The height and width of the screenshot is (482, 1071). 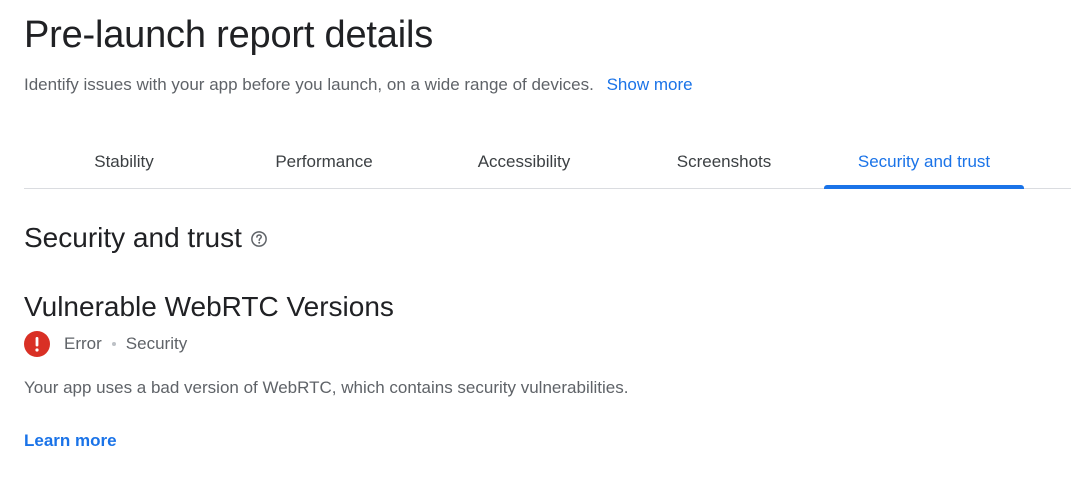 I want to click on separator-dot, so click(x=113, y=344).